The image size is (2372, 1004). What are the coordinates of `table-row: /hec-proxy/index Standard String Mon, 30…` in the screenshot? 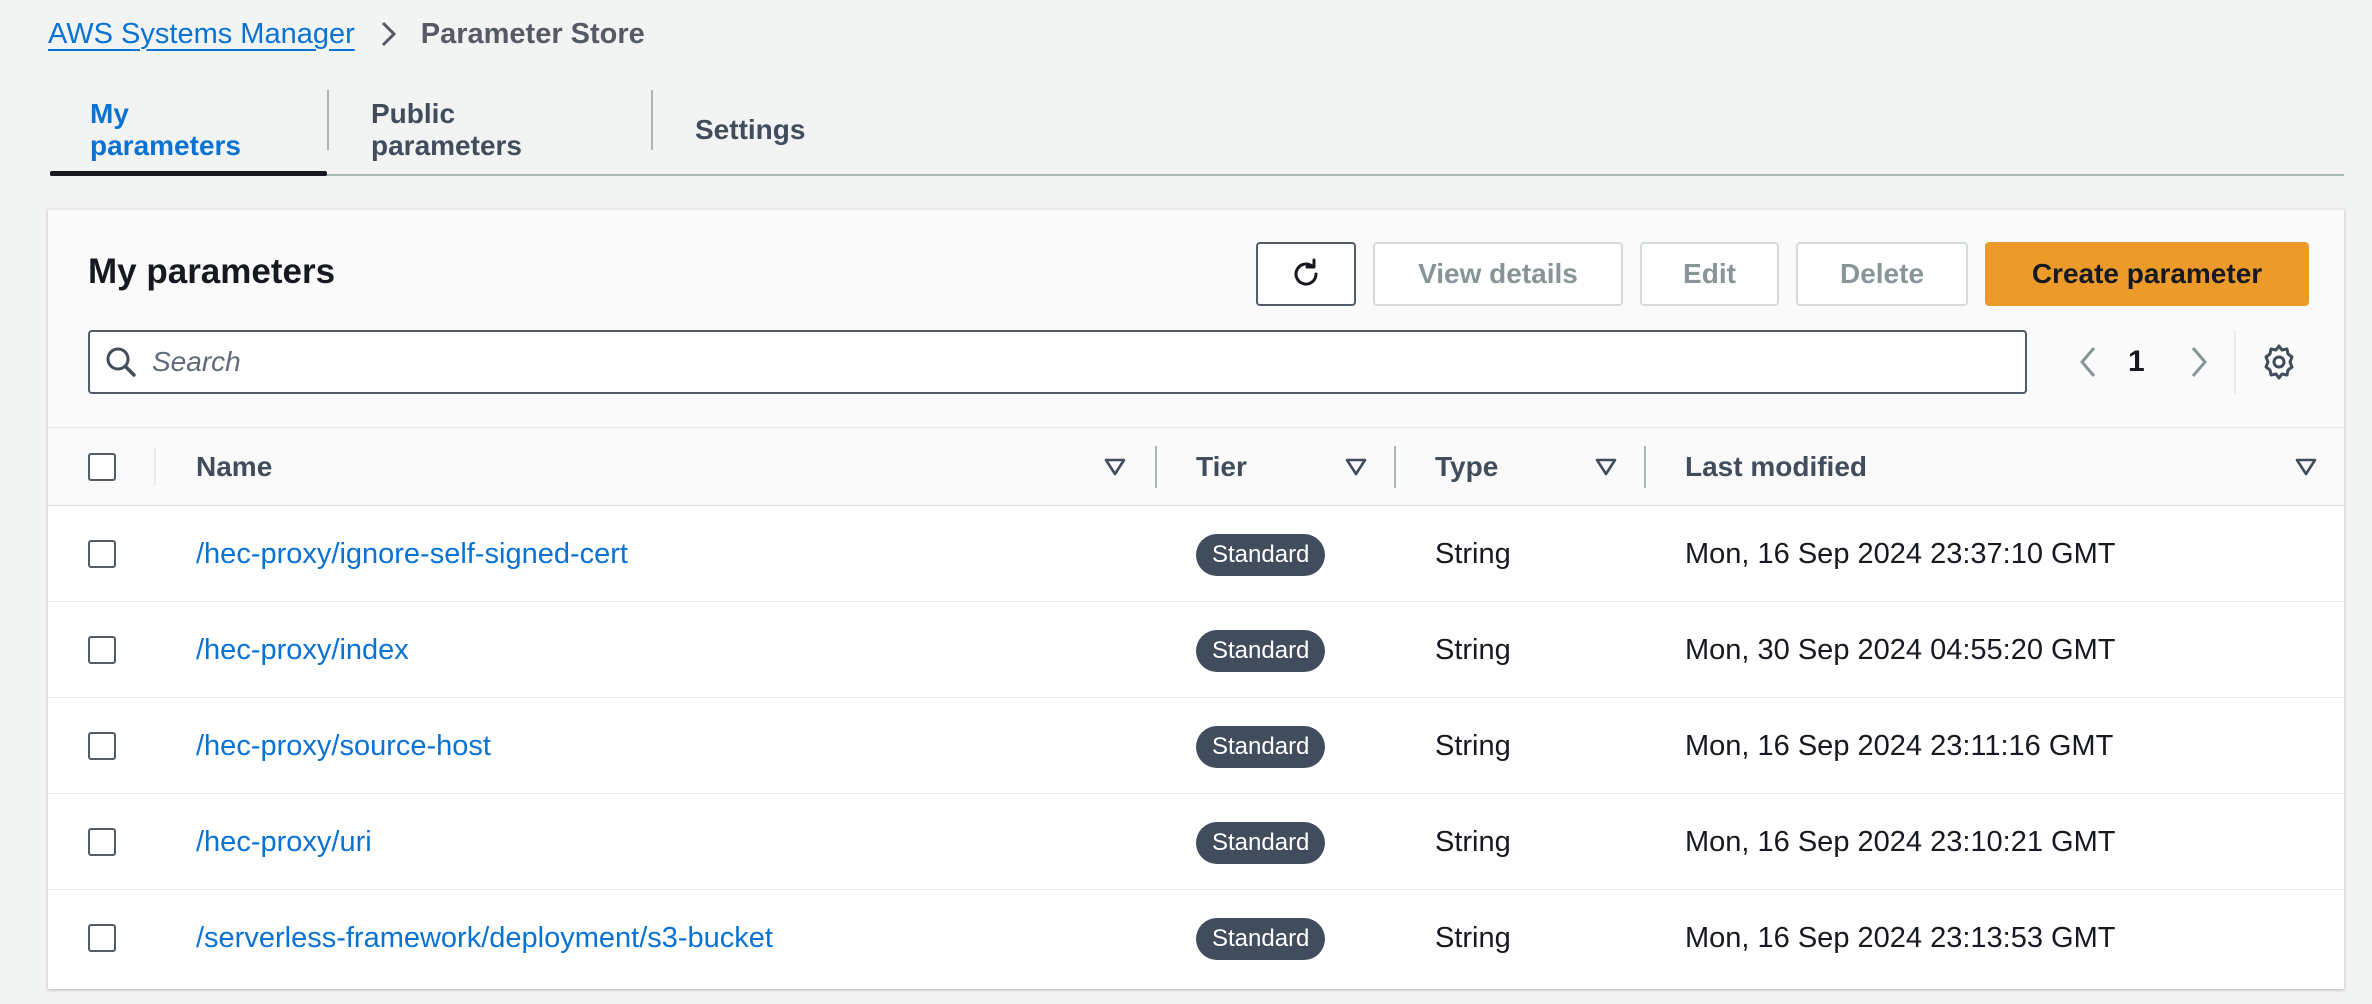 It's located at (1196, 650).